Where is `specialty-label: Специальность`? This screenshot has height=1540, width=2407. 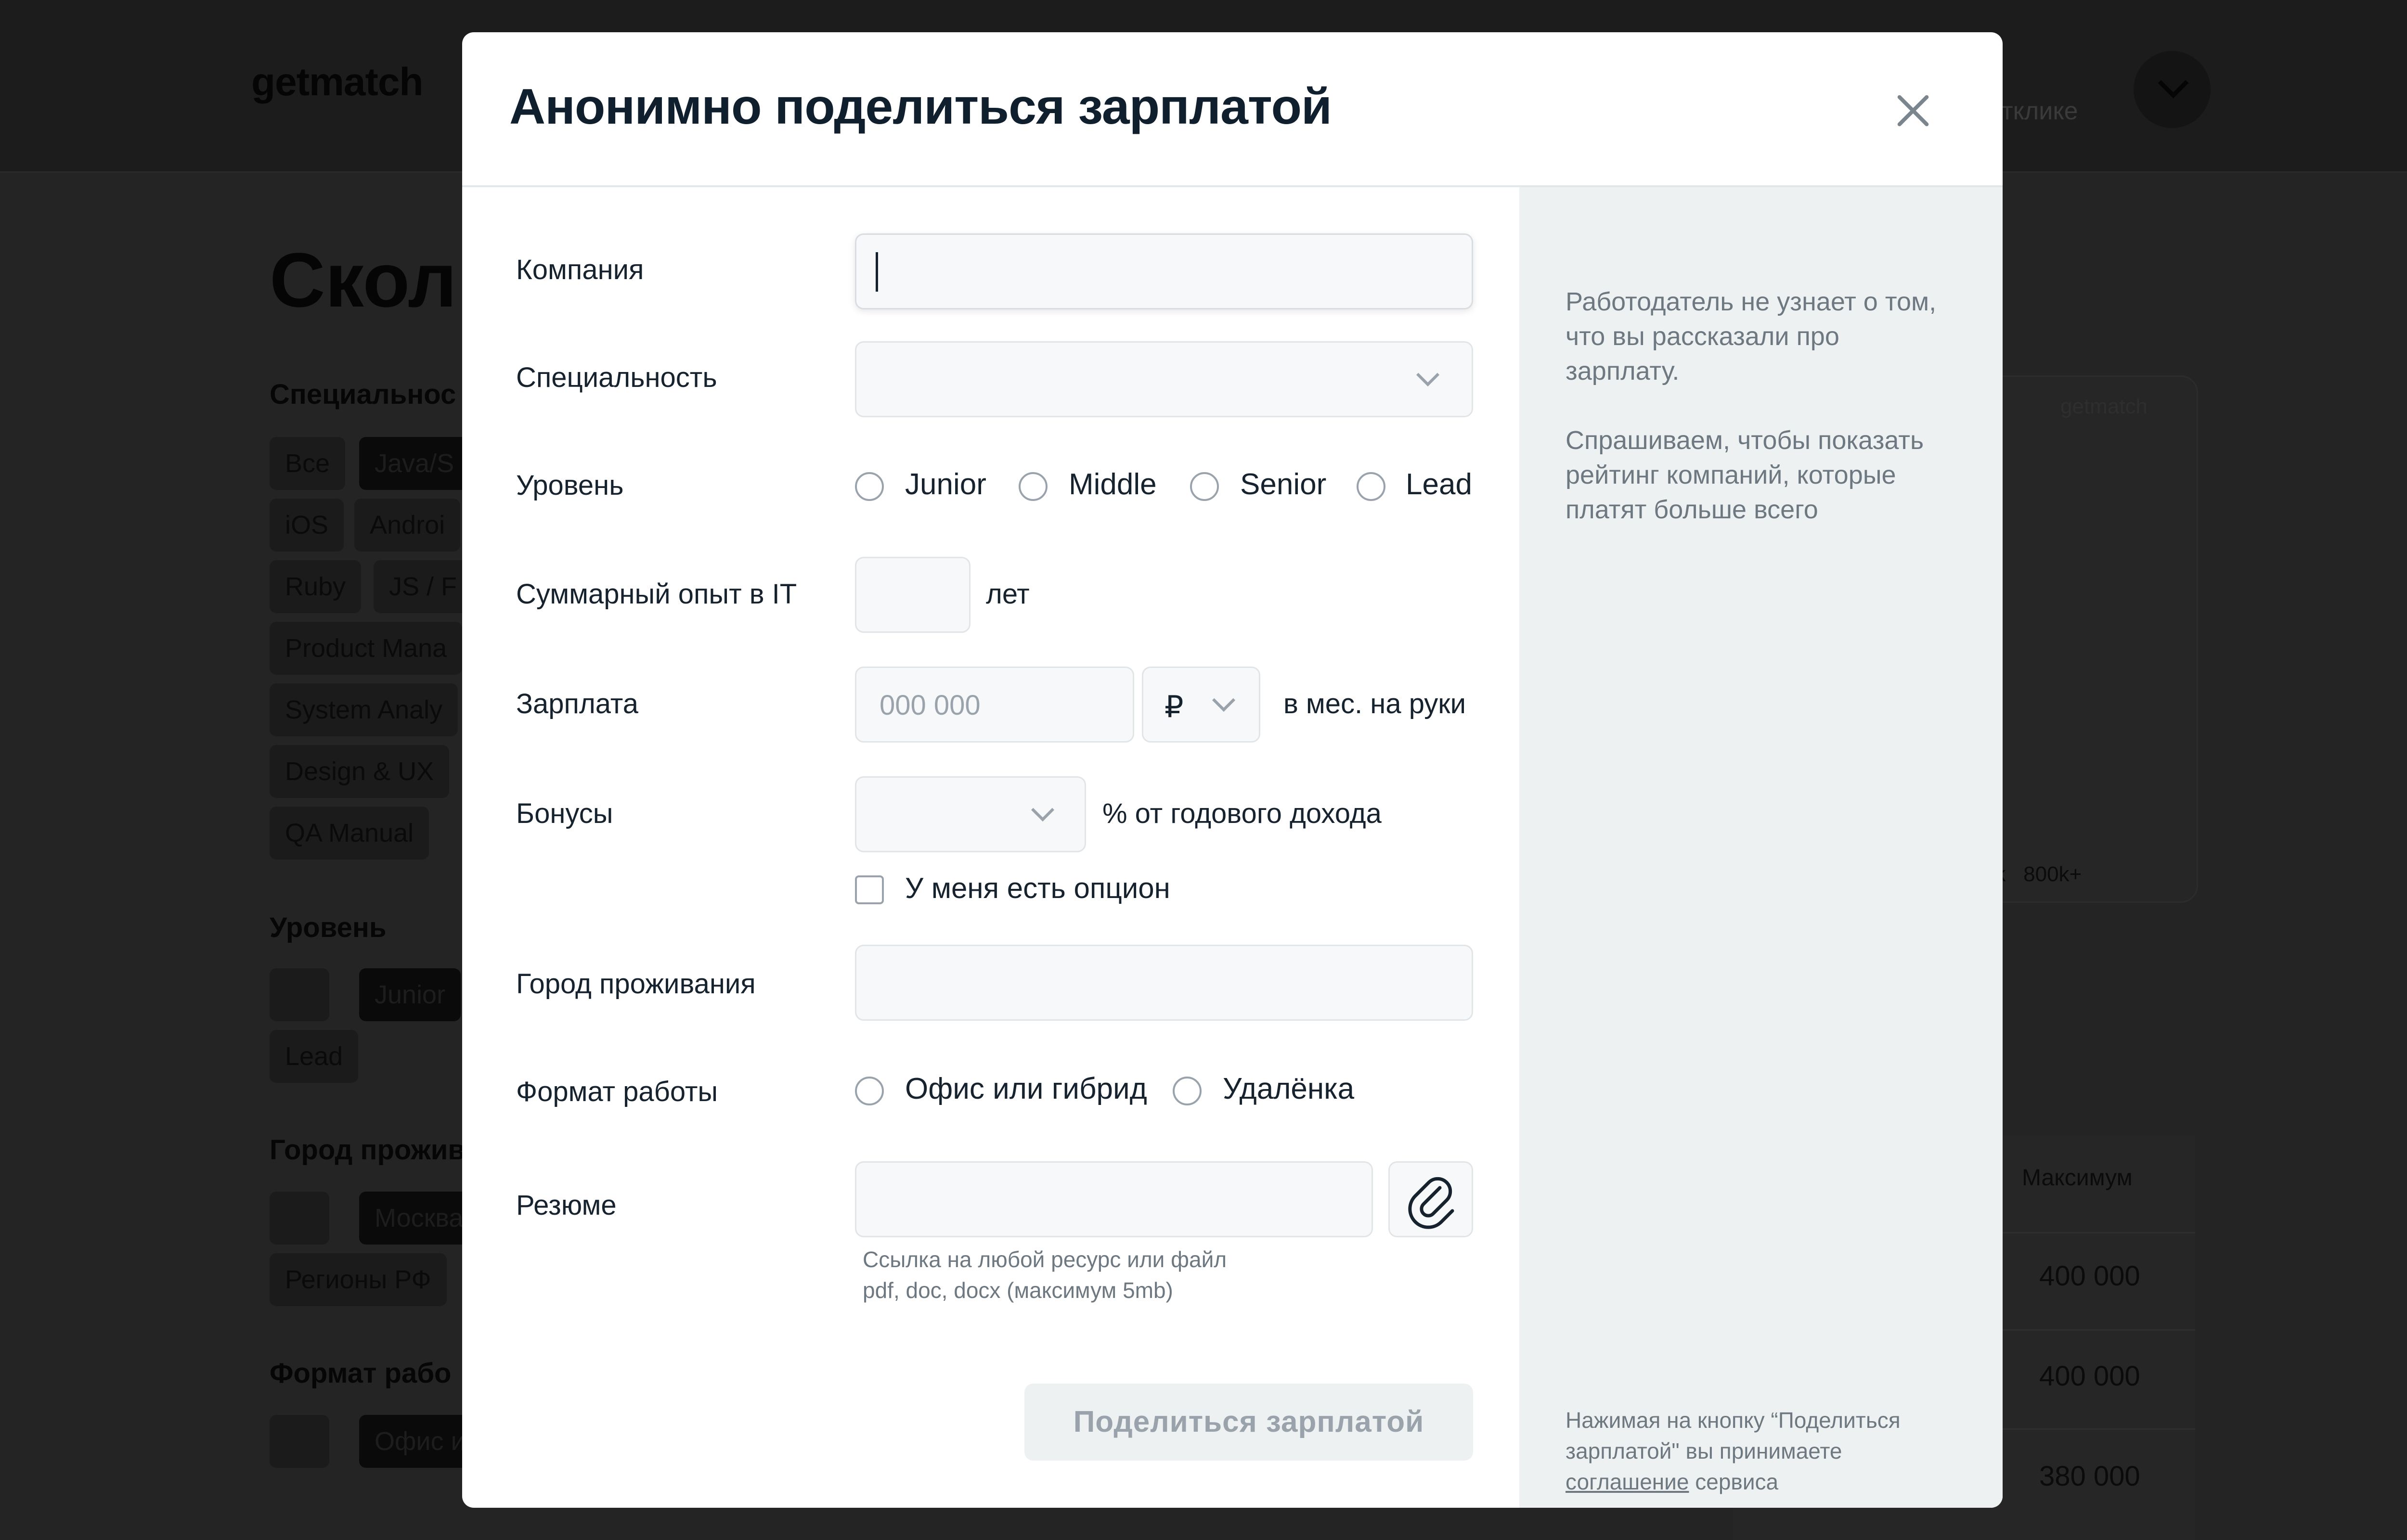 specialty-label: Специальность is located at coordinates (616, 377).